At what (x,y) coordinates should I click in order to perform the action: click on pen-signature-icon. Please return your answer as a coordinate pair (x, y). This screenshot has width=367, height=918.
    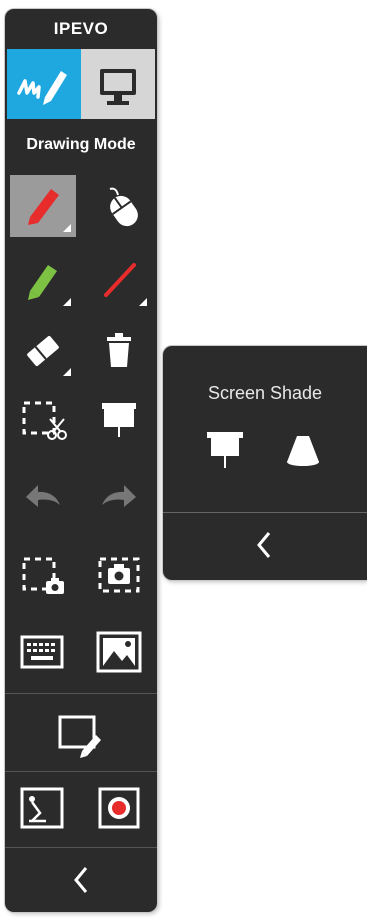
    Looking at the image, I should click on (42, 88).